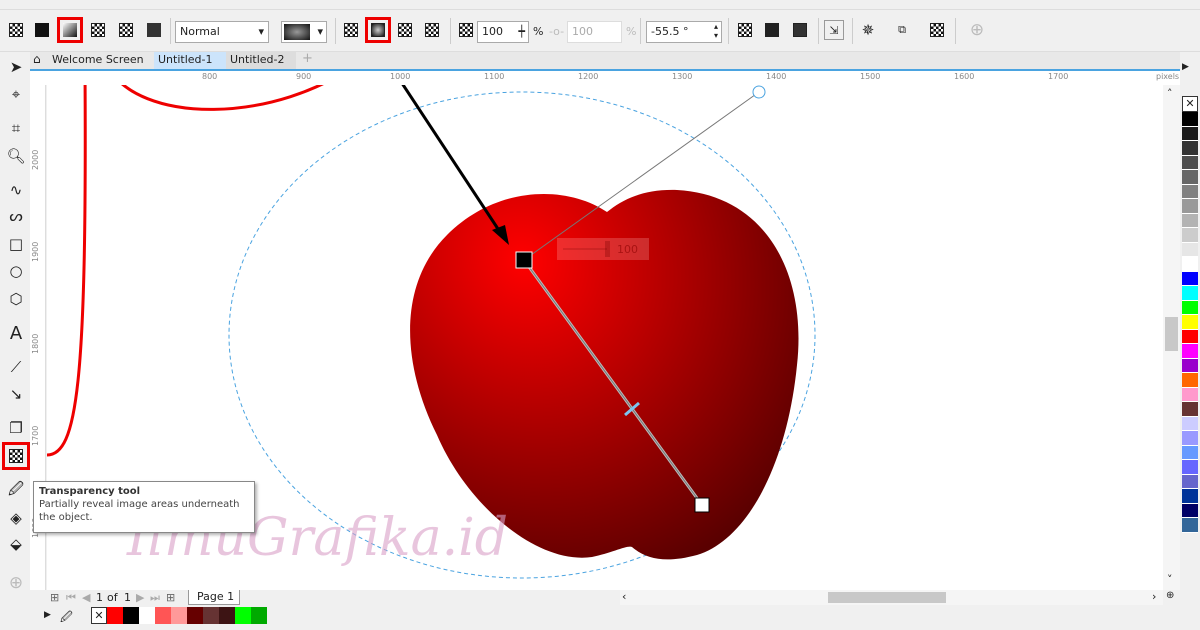 The image size is (1200, 630). I want to click on elliptical-transparency-icon, so click(378, 30).